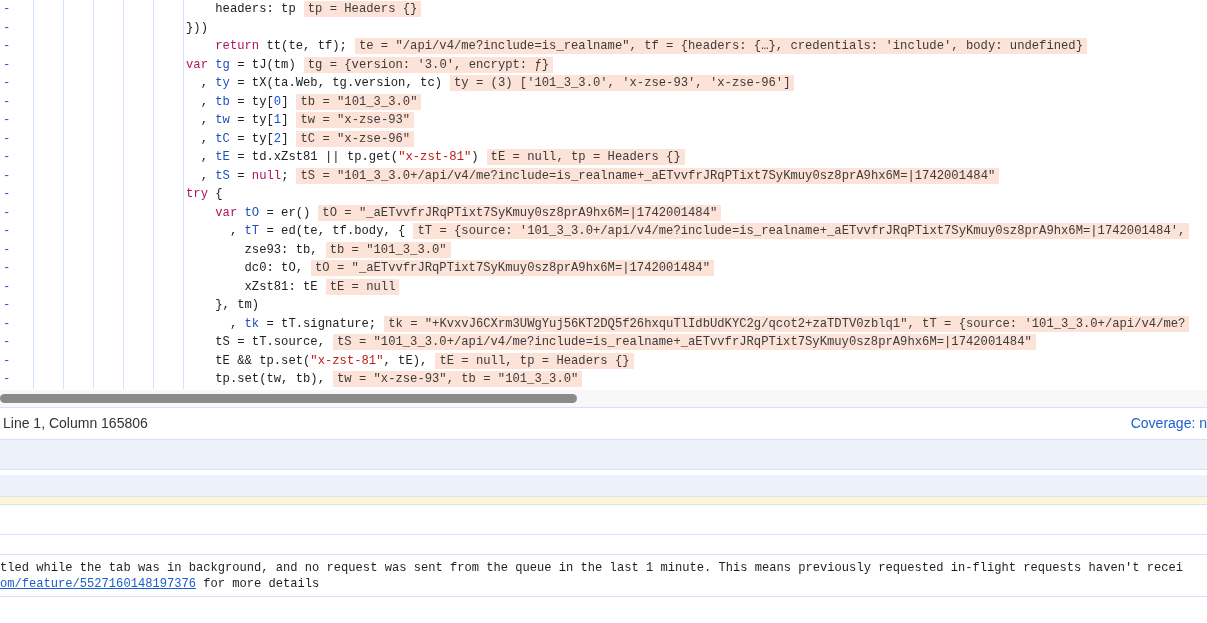  I want to click on code-line: , ty = tX(ta.Web, tg.version, tc), so click(312, 83).